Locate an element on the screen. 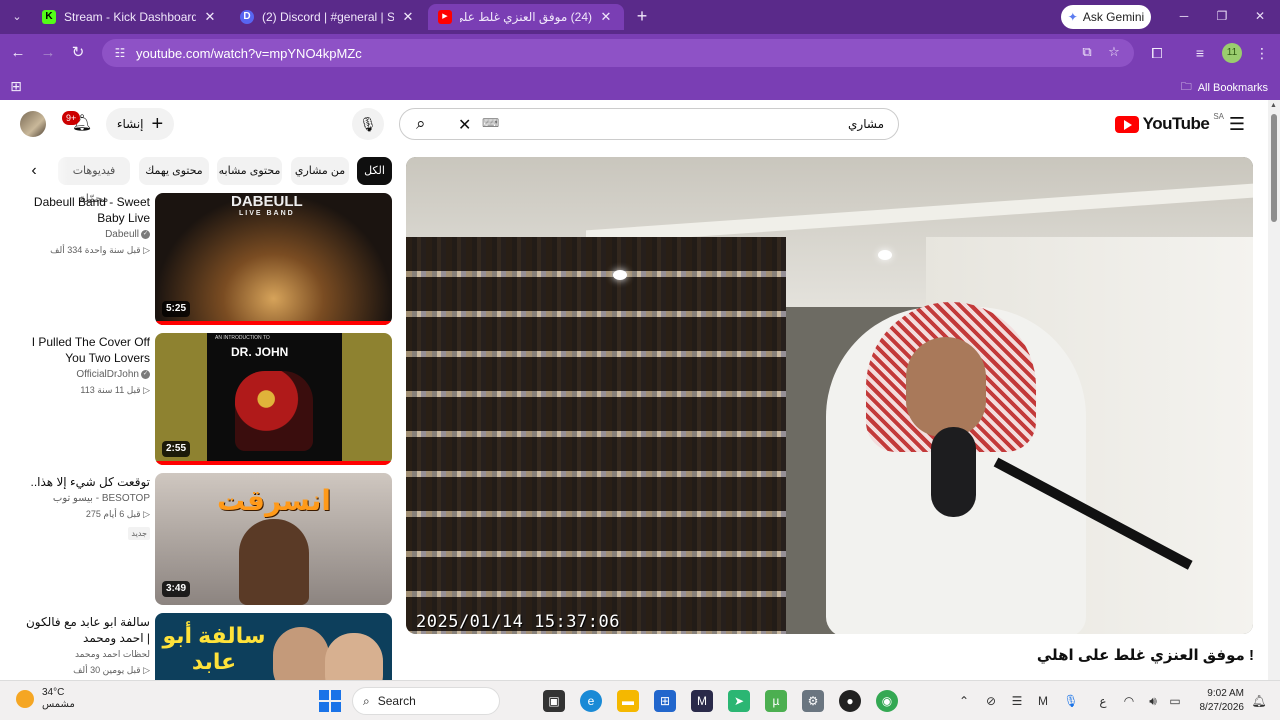 The image size is (1280, 720). new-tab-plus-icon: + is located at coordinates (642, 16).